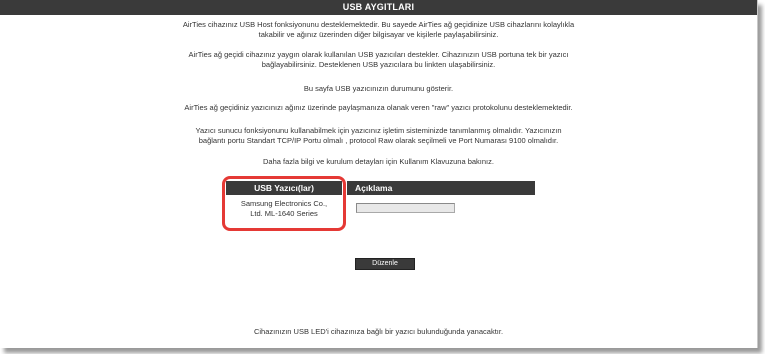 Image resolution: width=765 pixels, height=354 pixels. What do you see at coordinates (405, 208) in the screenshot?
I see `description-input` at bounding box center [405, 208].